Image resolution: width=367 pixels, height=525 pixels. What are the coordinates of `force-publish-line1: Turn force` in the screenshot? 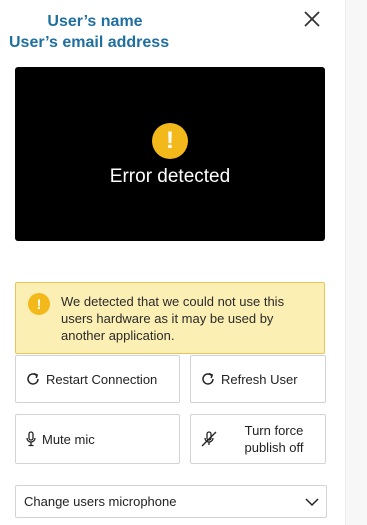 It's located at (274, 430).